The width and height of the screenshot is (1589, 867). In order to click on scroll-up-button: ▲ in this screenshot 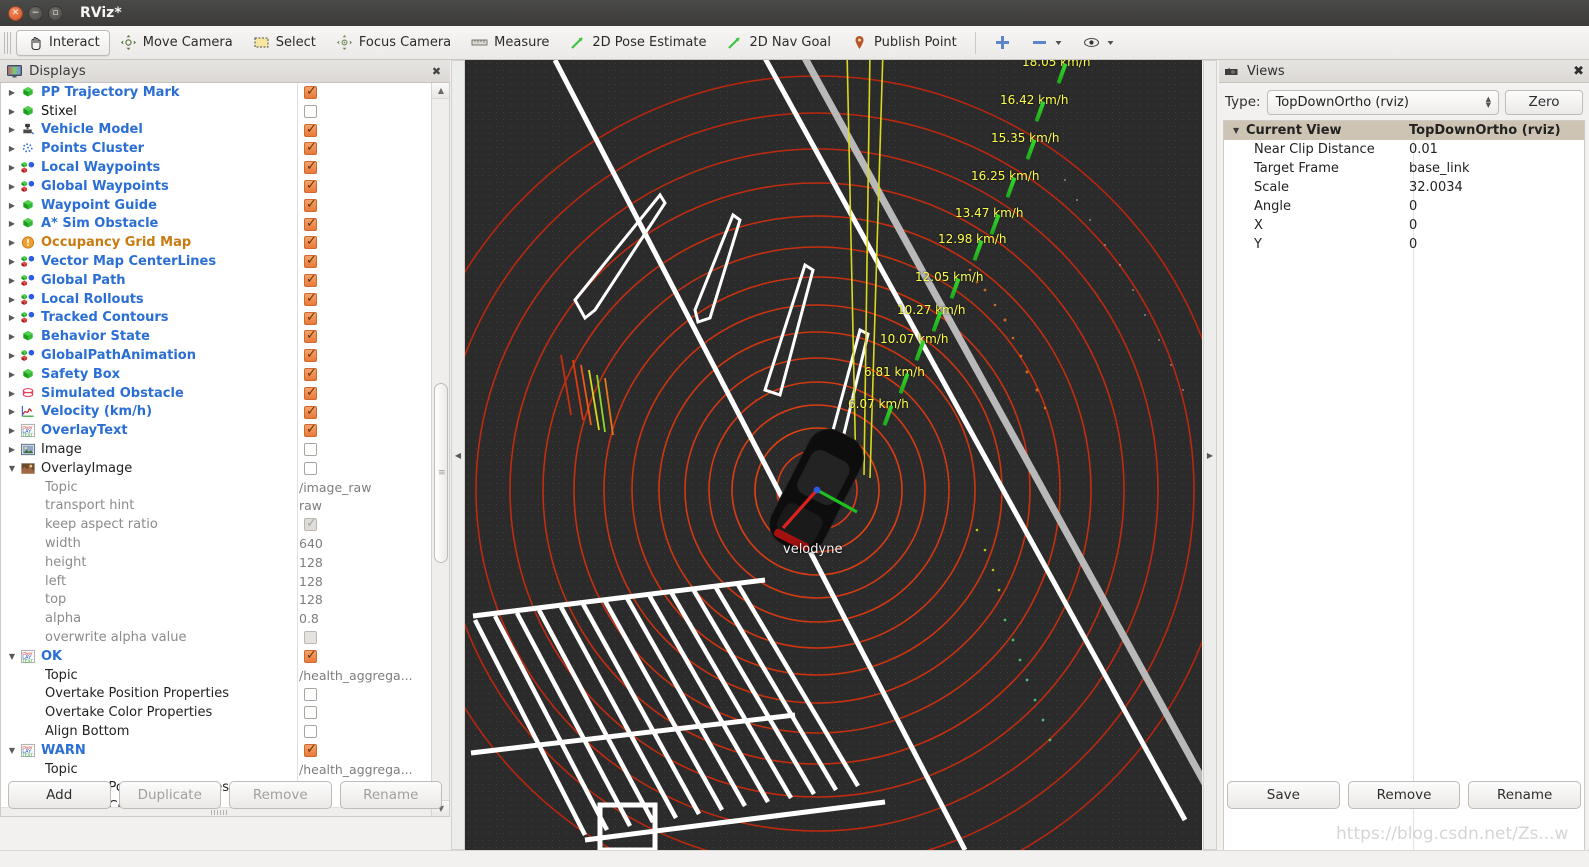, I will do `click(440, 91)`.